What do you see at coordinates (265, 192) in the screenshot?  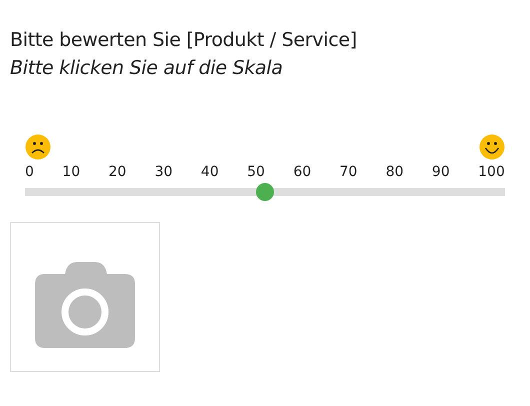 I see `slider-thumb` at bounding box center [265, 192].